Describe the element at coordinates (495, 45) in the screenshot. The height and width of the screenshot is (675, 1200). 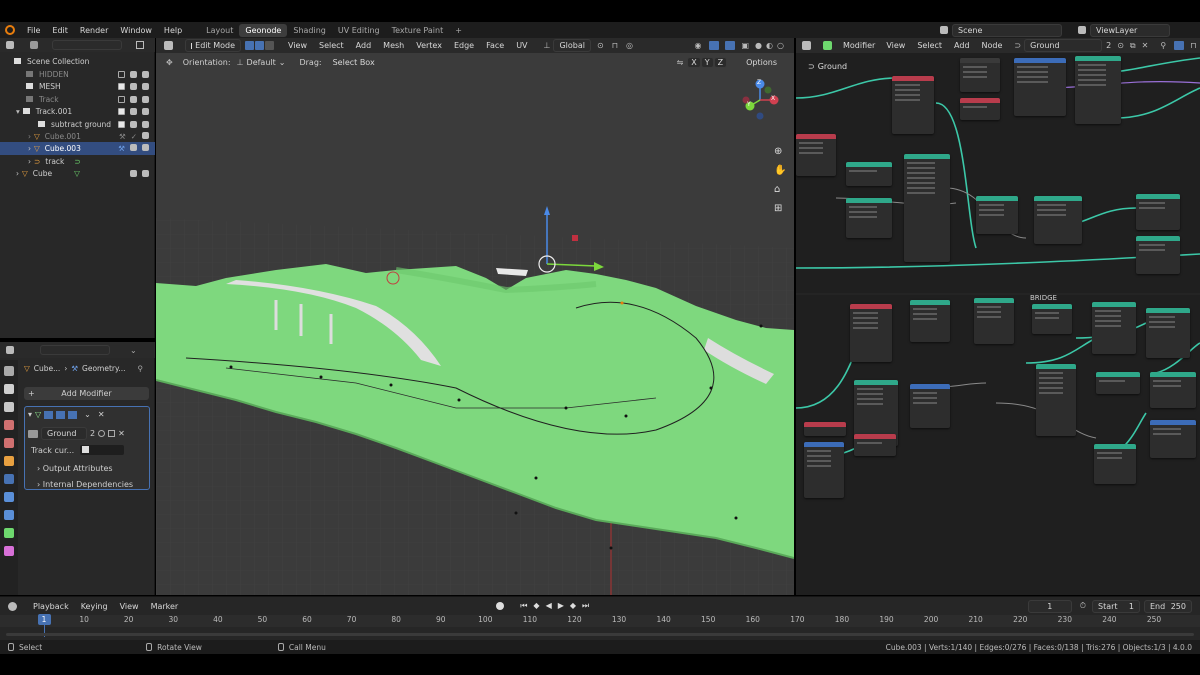
I see `menu-face: Face` at that location.